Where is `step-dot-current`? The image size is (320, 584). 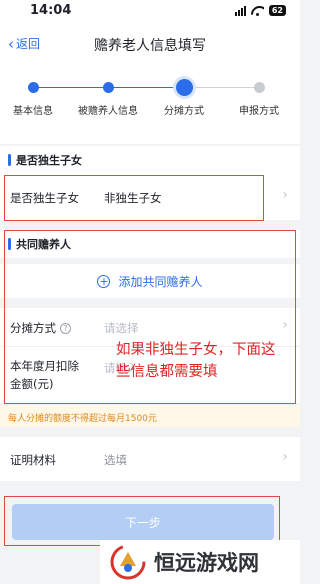
step-dot-current is located at coordinates (184, 87).